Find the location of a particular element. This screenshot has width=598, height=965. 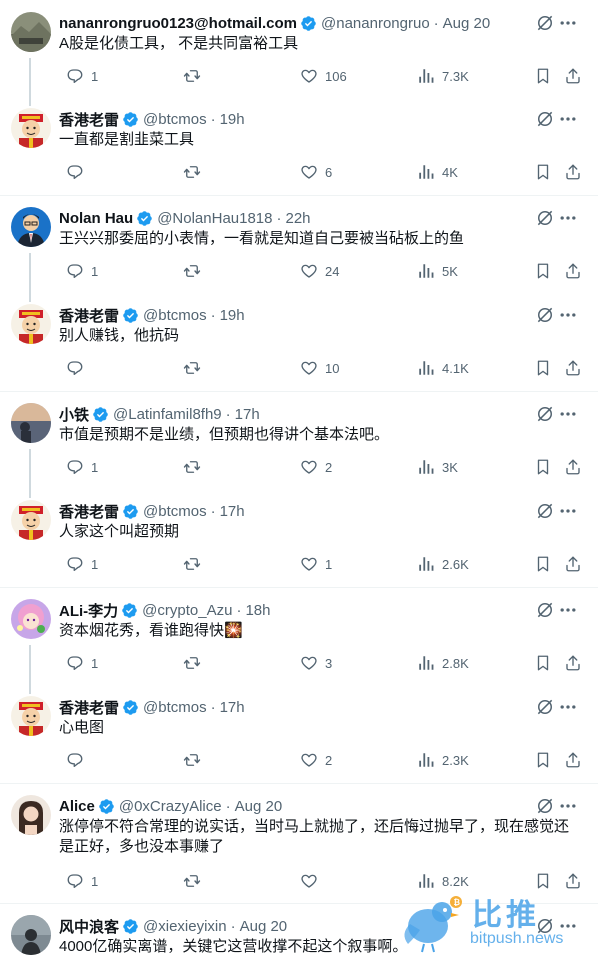

user-handle: @NolanHau1818 is located at coordinates (214, 218).